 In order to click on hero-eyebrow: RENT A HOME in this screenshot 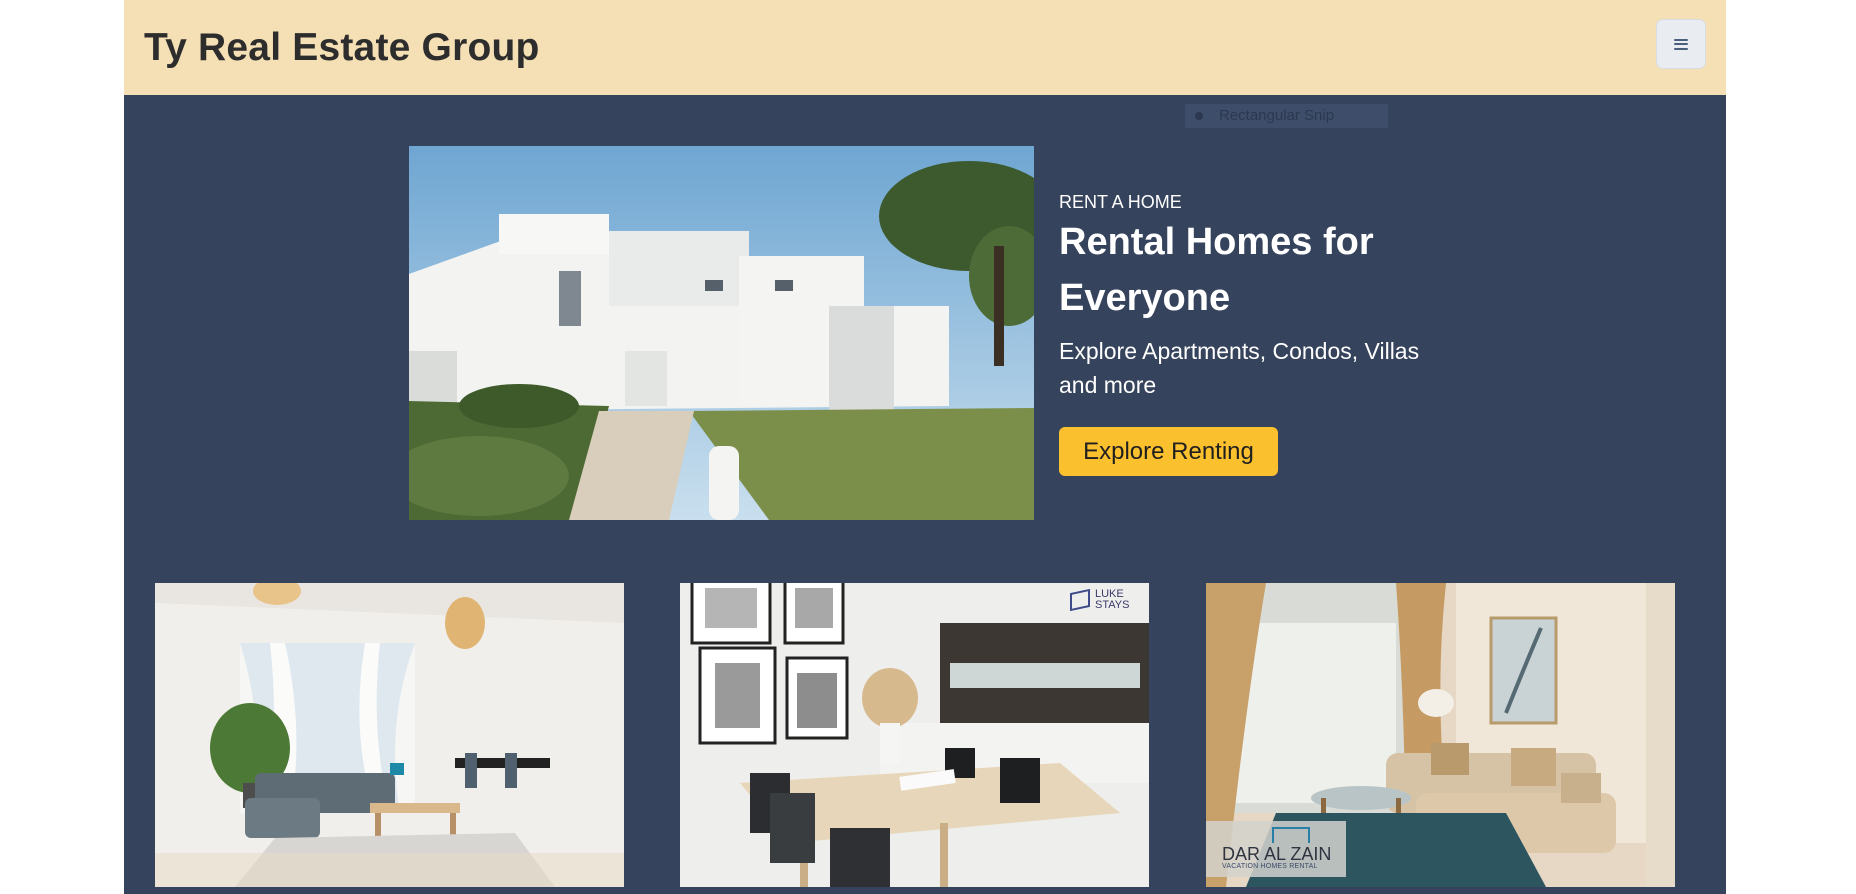, I will do `click(1120, 202)`.